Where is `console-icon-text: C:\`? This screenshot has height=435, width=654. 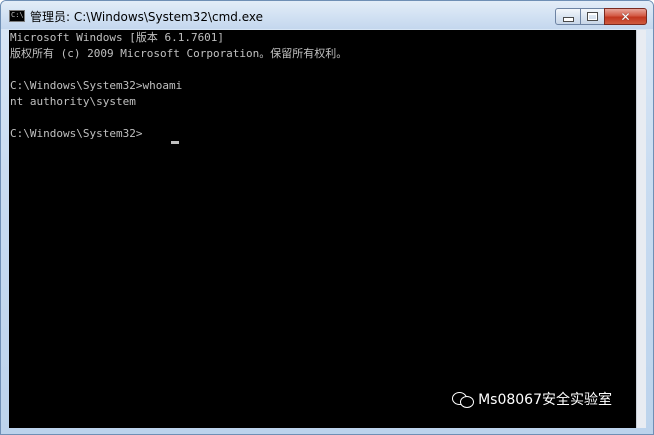
console-icon-text: C:\ is located at coordinates (17, 15).